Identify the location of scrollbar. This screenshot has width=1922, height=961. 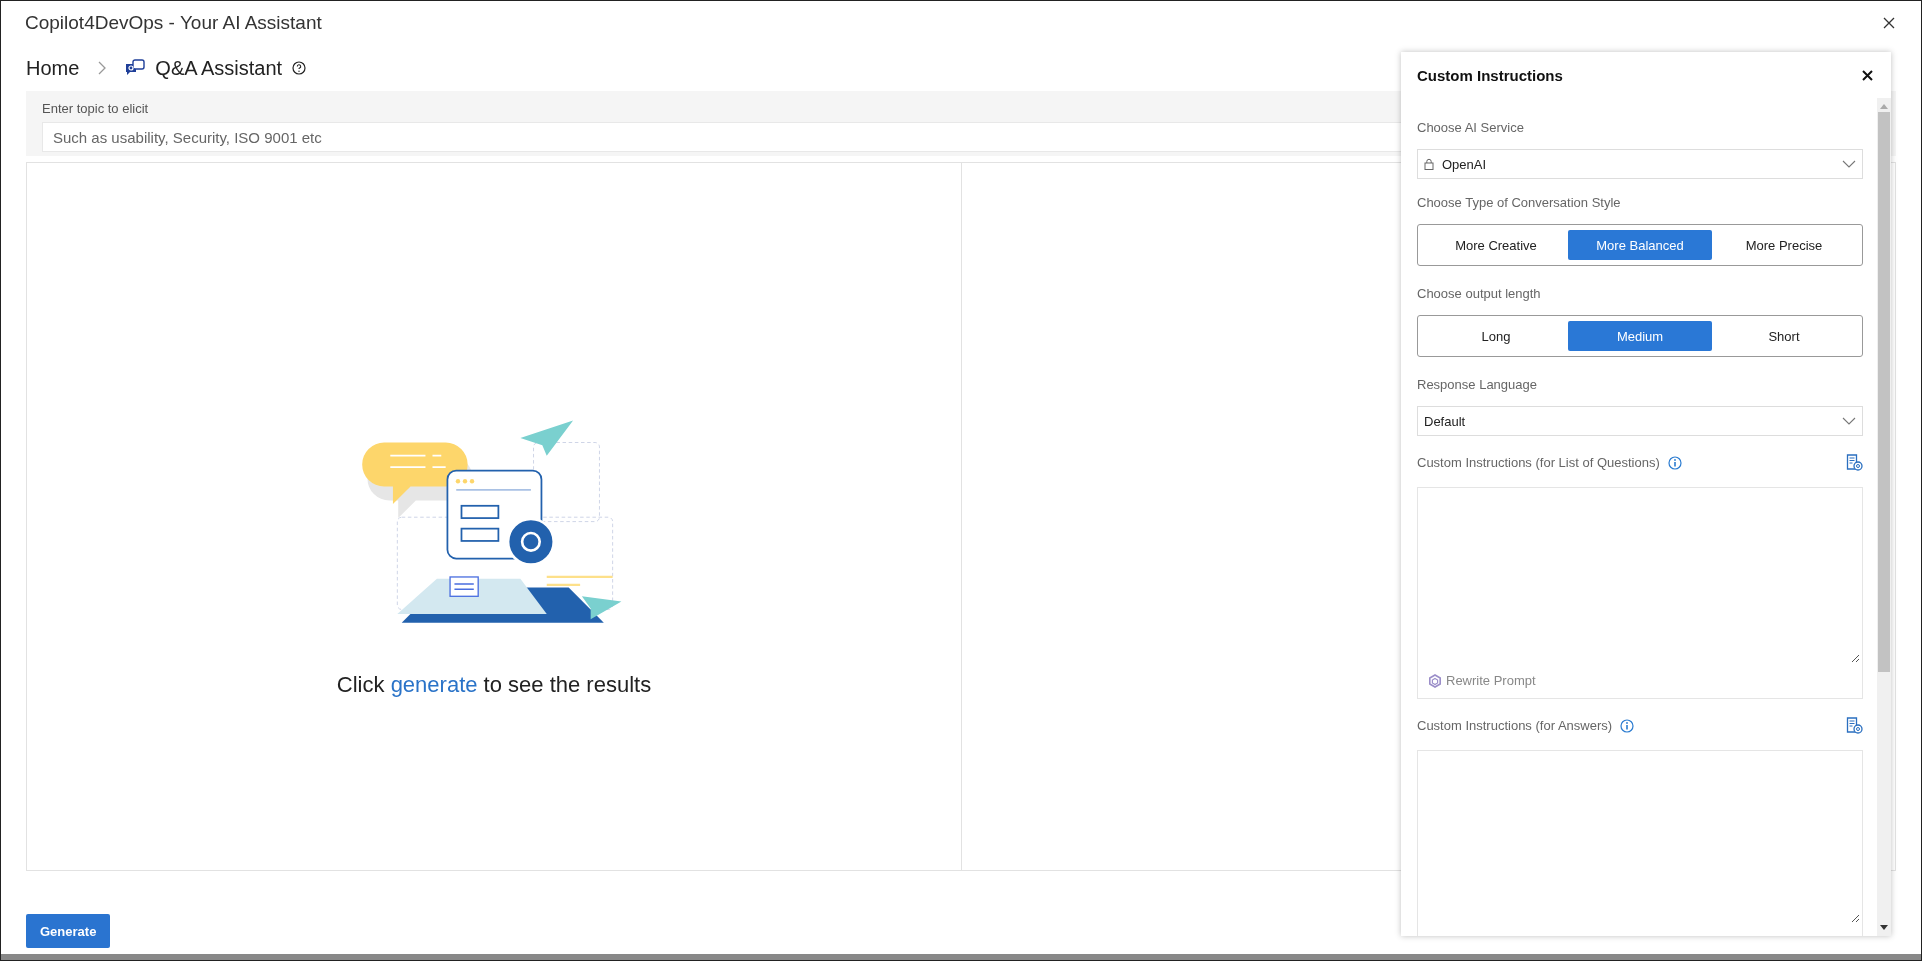
(1884, 517).